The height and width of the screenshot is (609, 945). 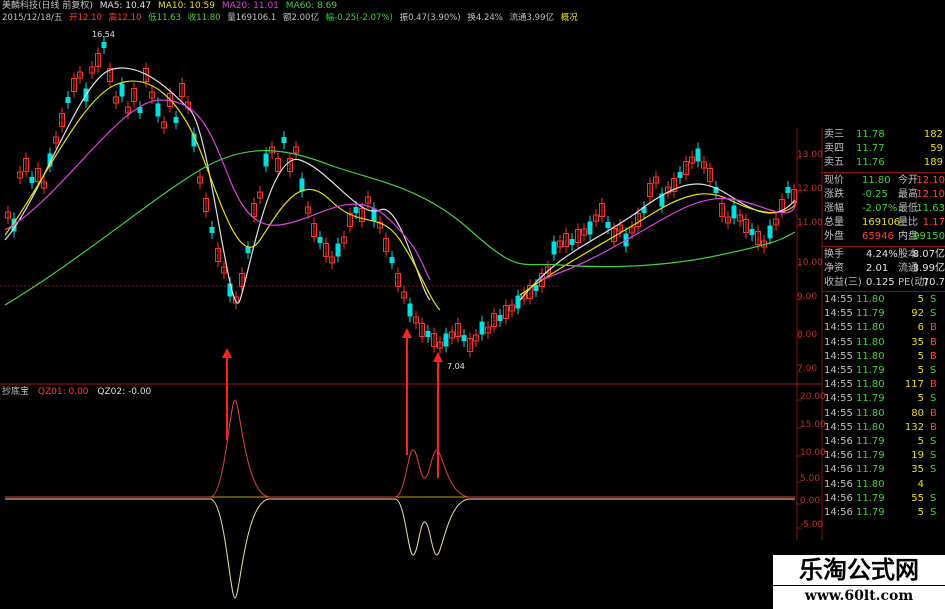 What do you see at coordinates (807, 335) in the screenshot?
I see `price-tick: 8.00` at bounding box center [807, 335].